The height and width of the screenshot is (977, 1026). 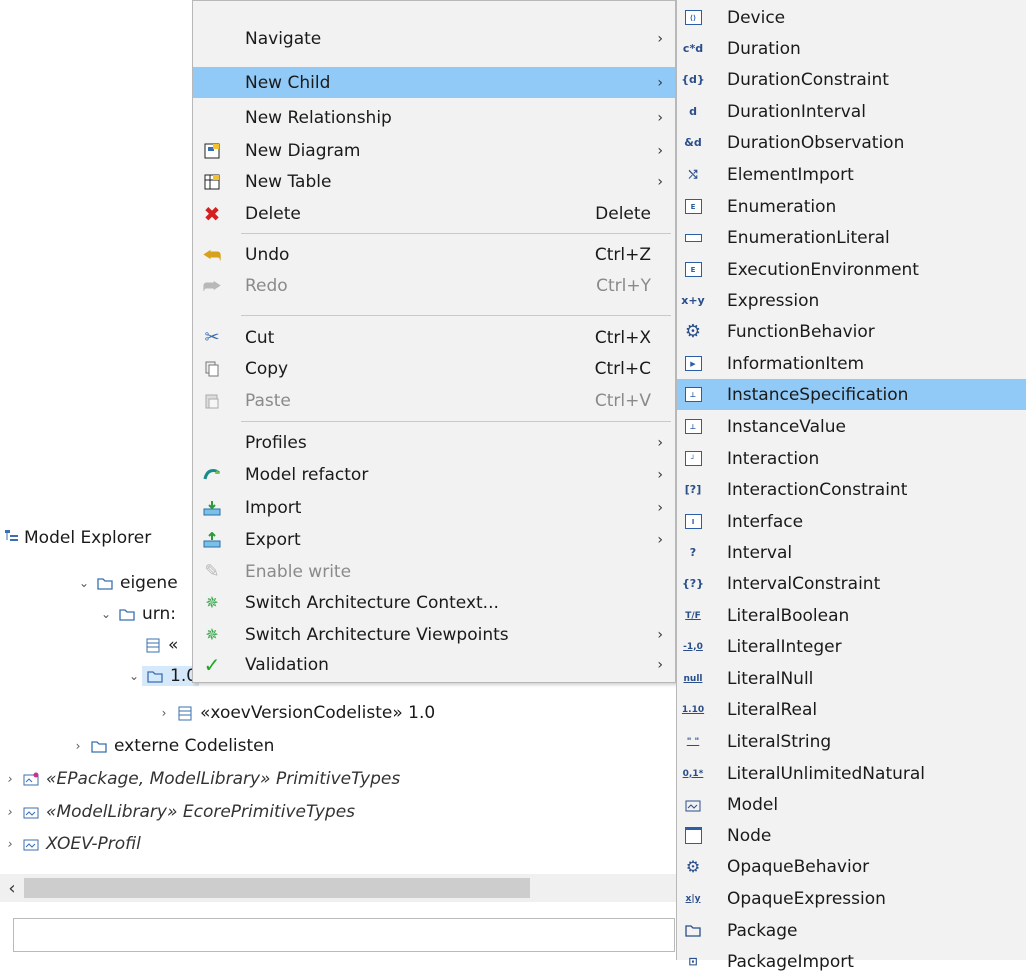 What do you see at coordinates (851, 300) in the screenshot?
I see `submenu-item-expression: x+y Expression` at bounding box center [851, 300].